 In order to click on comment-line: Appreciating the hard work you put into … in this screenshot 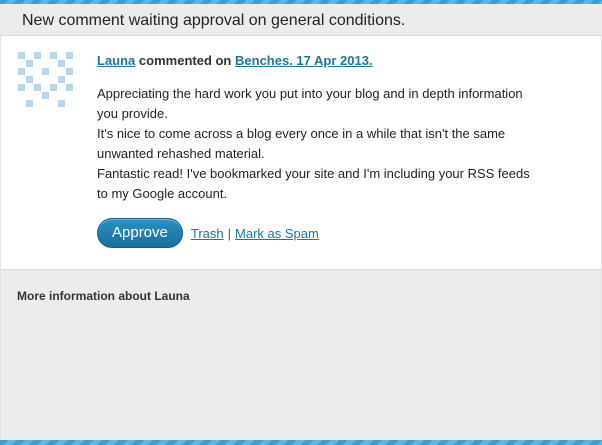, I will do `click(310, 93)`.